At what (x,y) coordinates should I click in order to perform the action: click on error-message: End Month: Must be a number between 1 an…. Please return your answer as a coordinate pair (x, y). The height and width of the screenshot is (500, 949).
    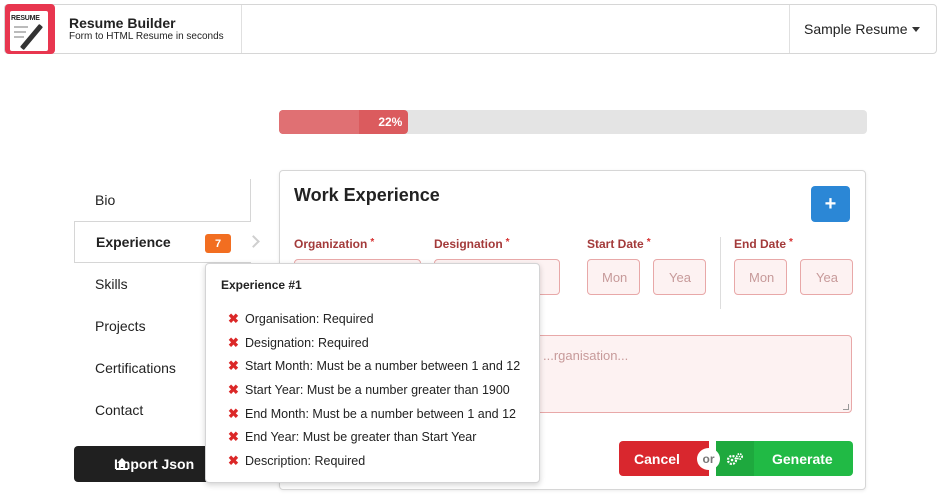
    Looking at the image, I should click on (381, 413).